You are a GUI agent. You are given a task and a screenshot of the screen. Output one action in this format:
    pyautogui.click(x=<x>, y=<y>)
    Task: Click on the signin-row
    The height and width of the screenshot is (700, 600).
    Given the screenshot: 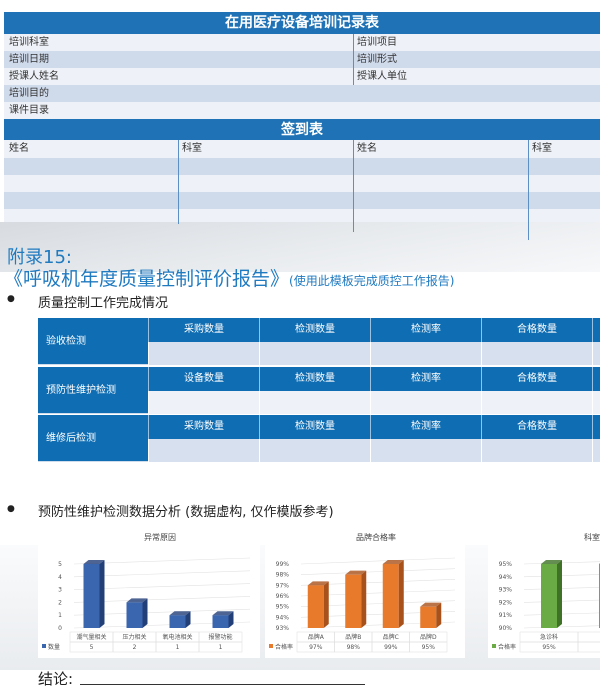 What is the action you would take?
    pyautogui.click(x=302, y=200)
    